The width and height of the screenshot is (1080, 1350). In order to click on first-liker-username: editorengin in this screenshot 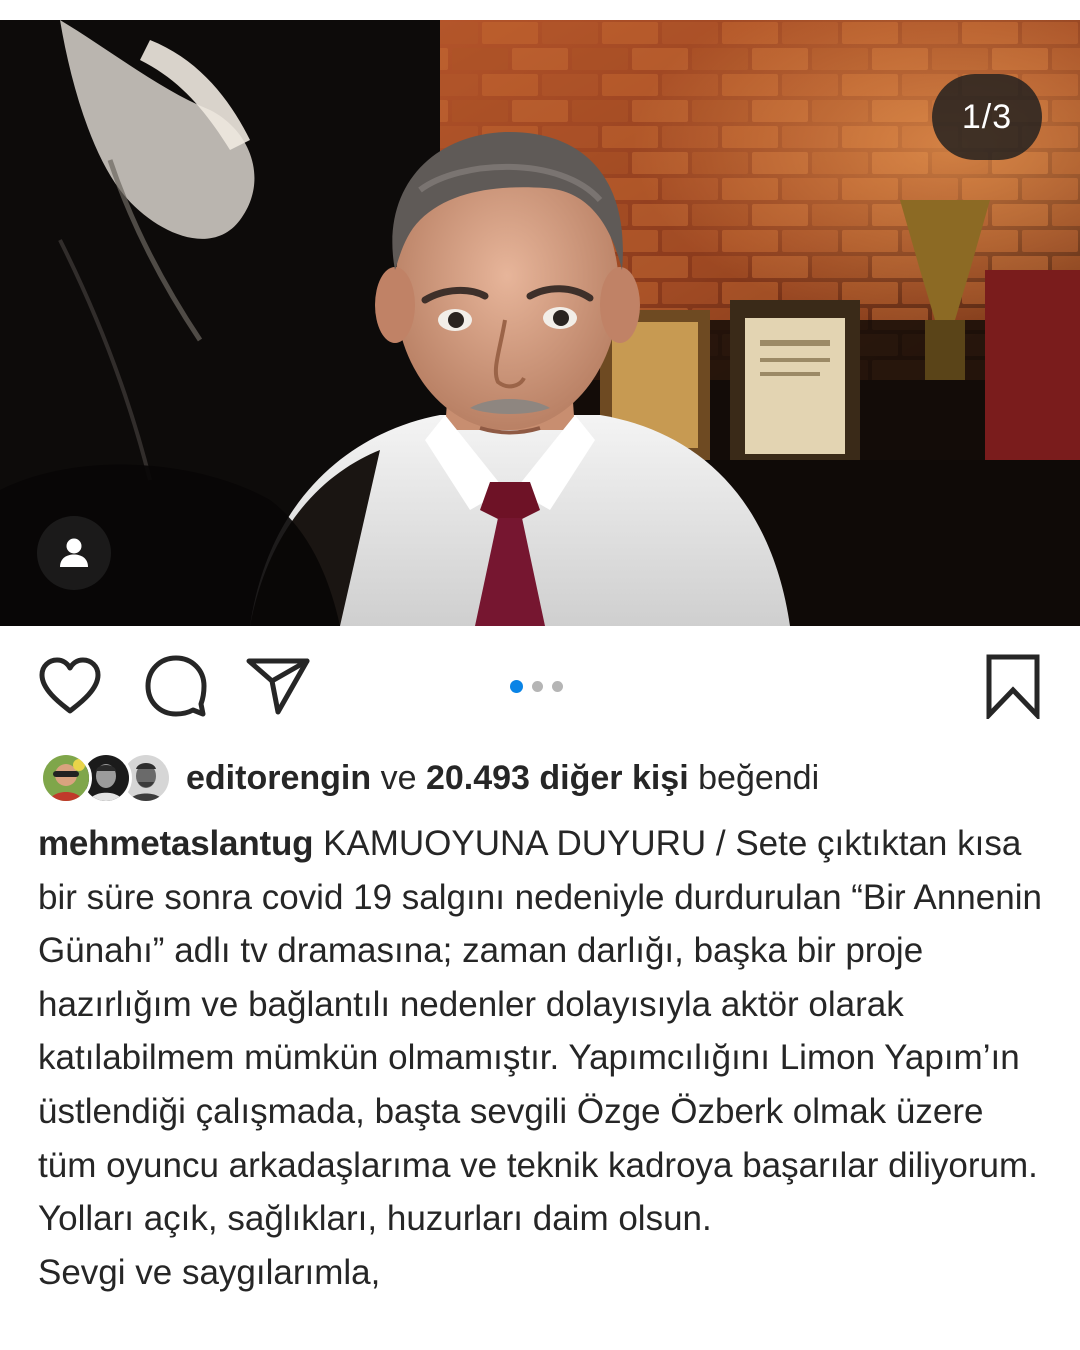, I will do `click(278, 778)`.